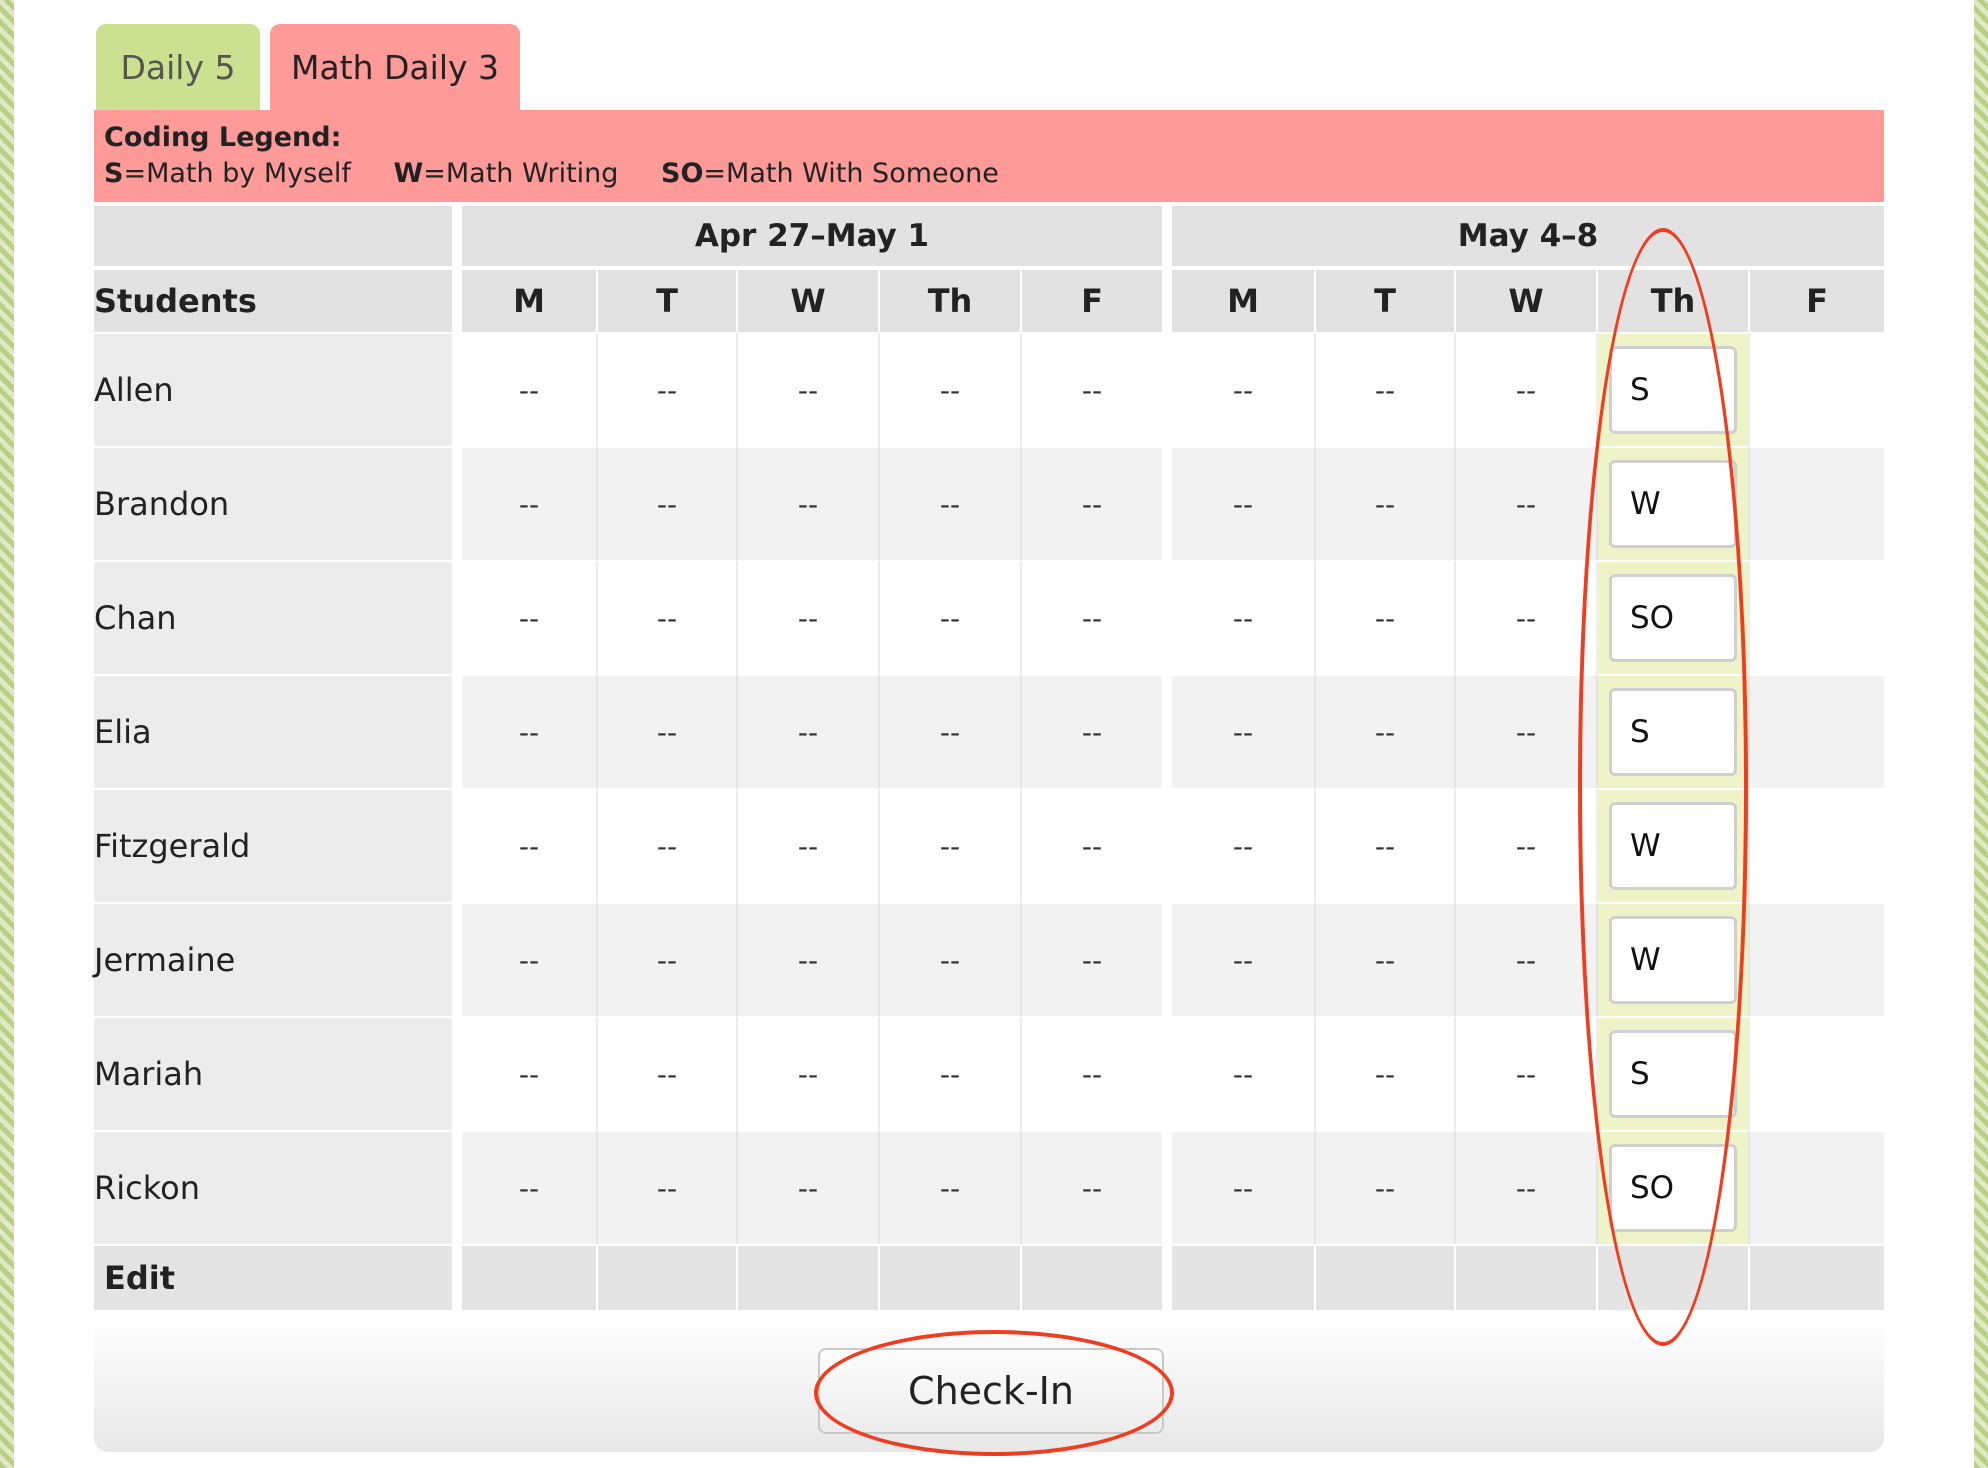 The image size is (1988, 1468). I want to click on left-border-stripe, so click(7, 734).